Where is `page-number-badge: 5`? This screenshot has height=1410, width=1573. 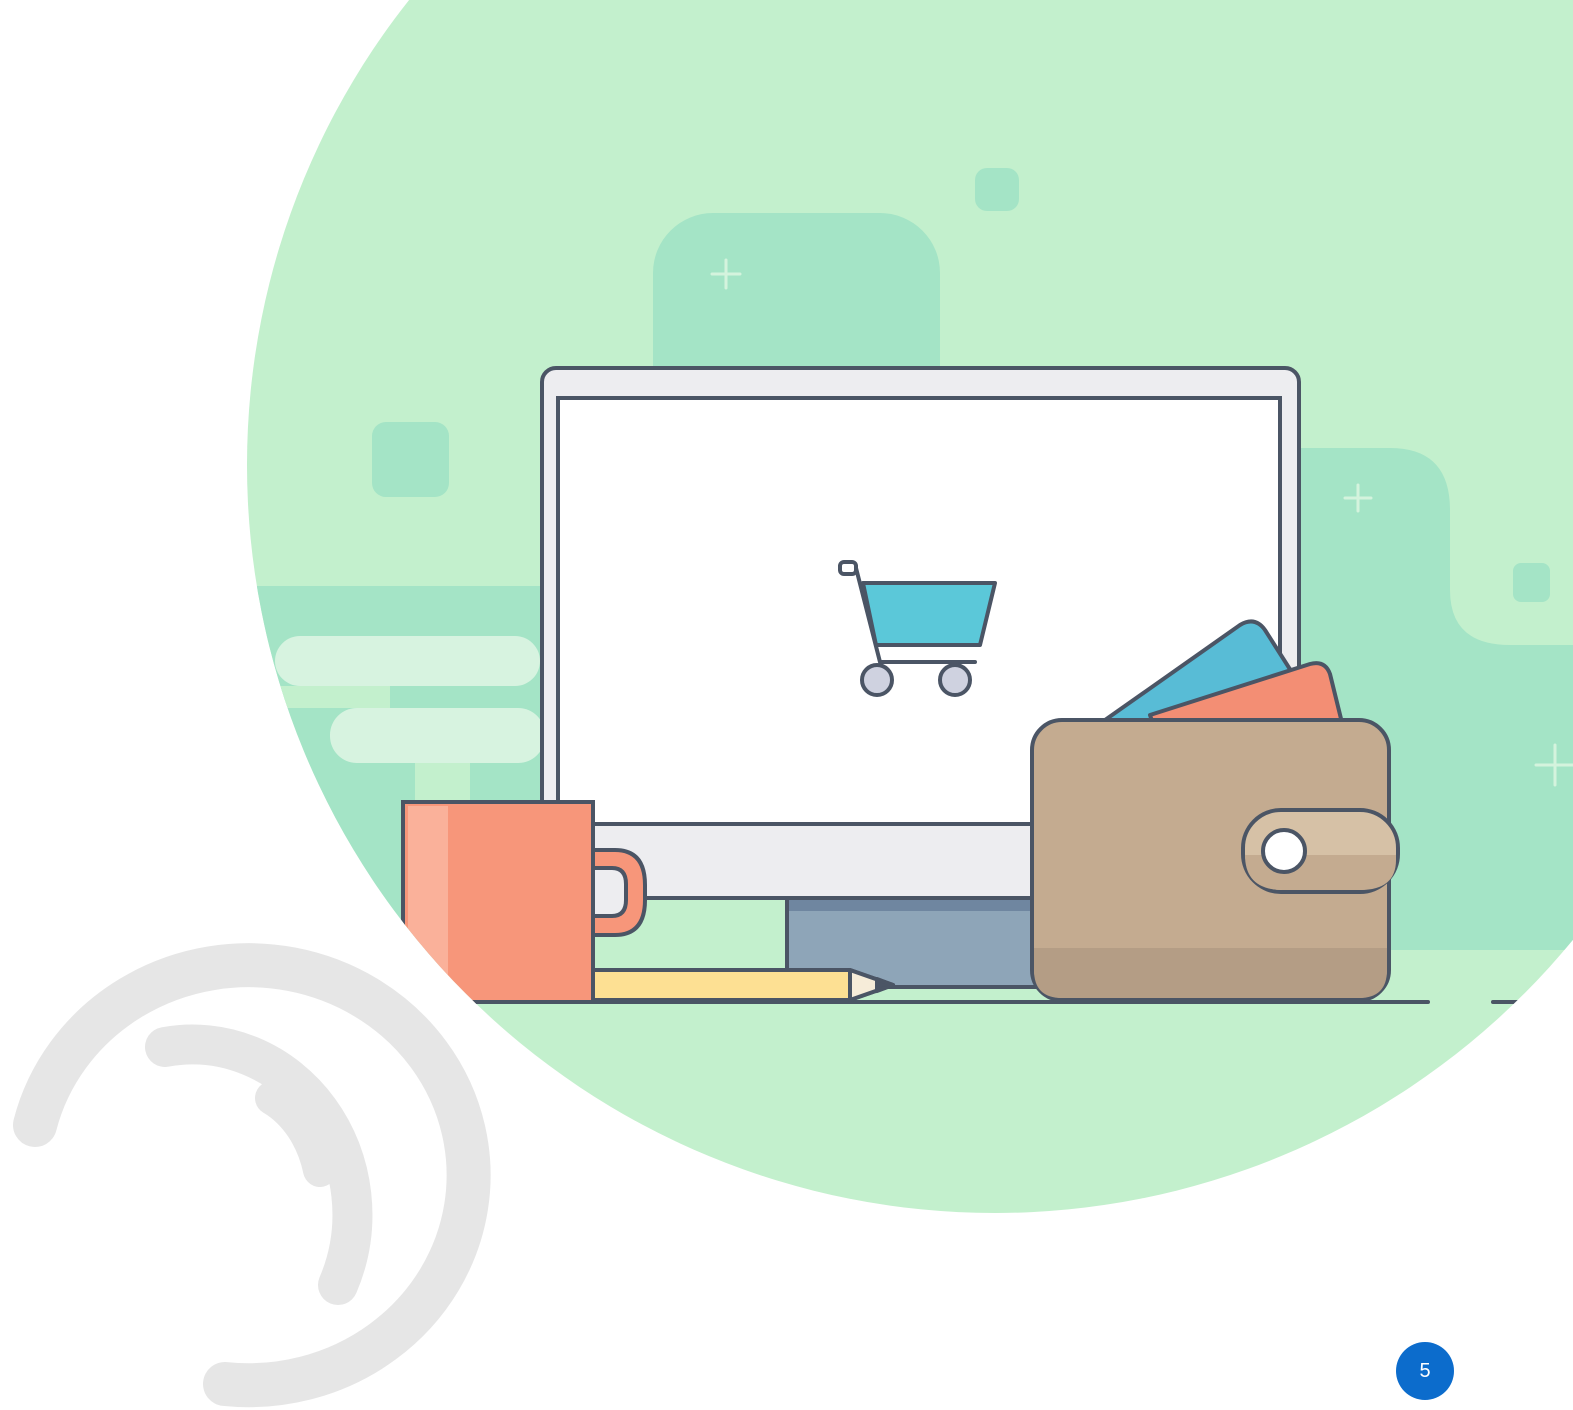
page-number-badge: 5 is located at coordinates (1425, 1371).